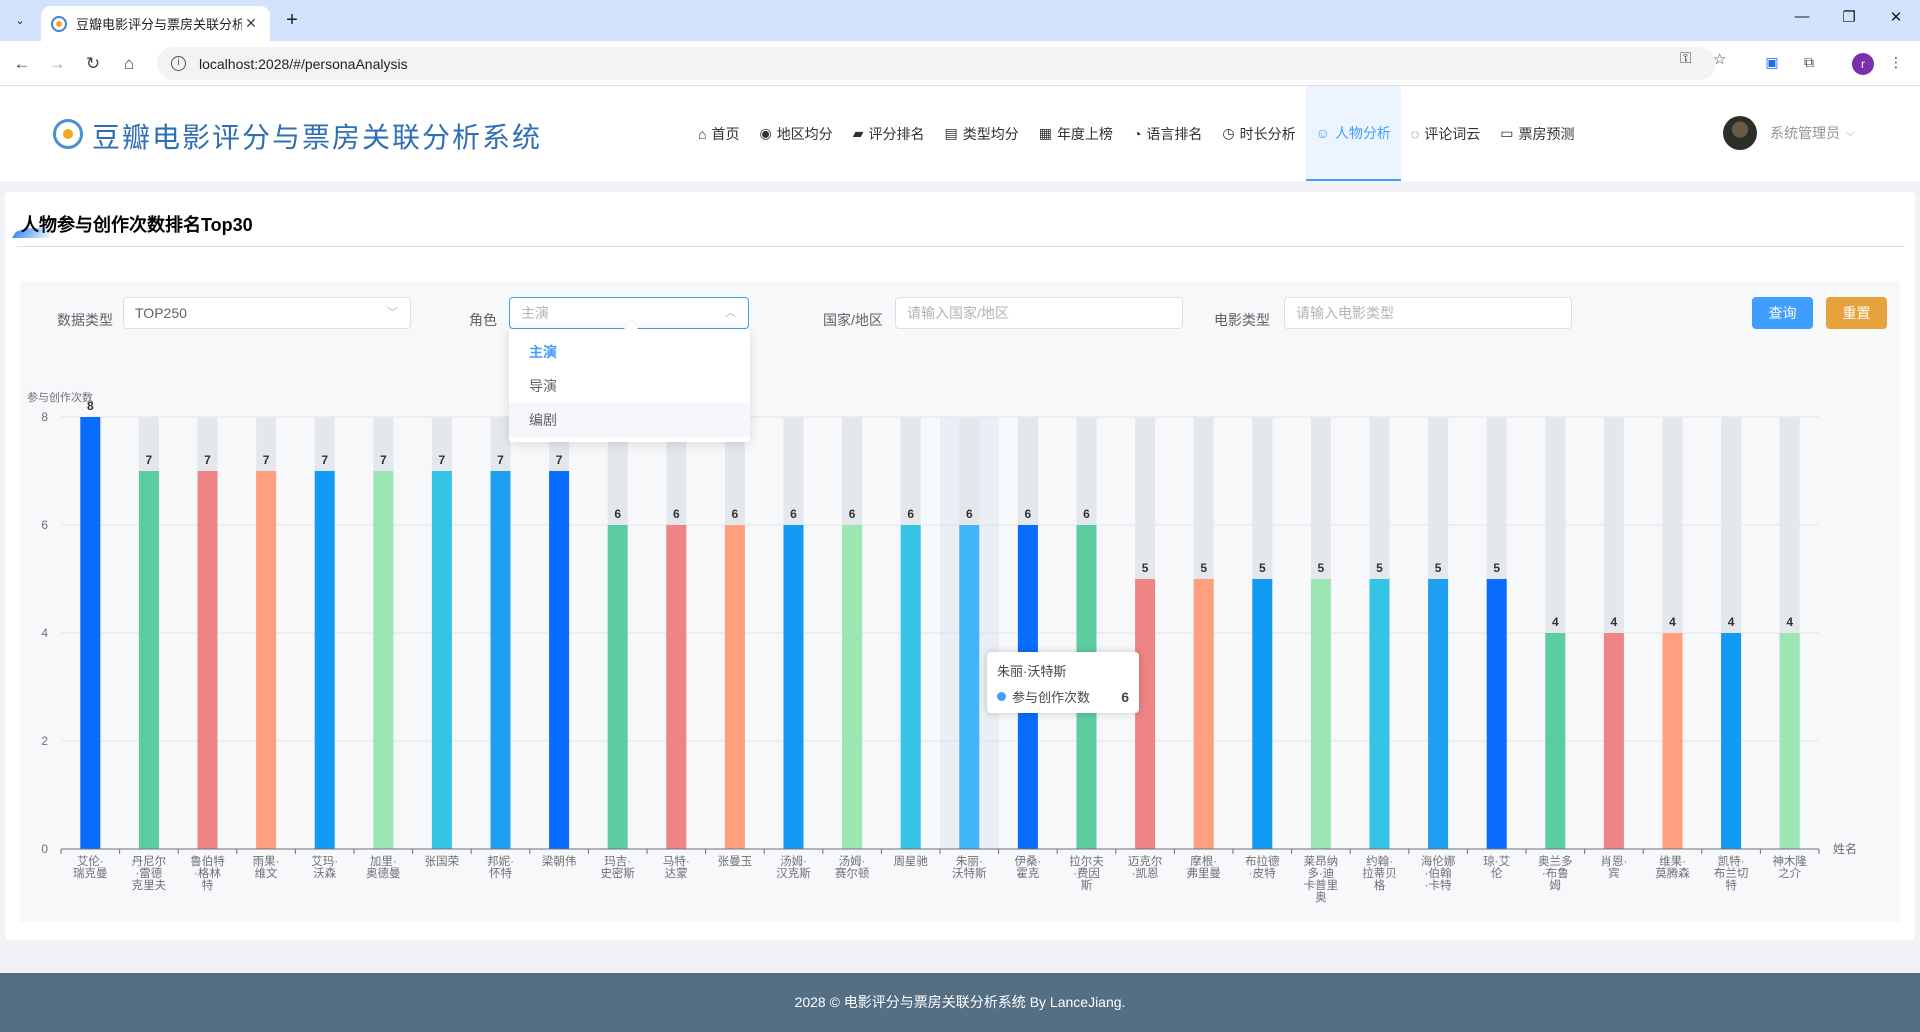 This screenshot has height=1032, width=1920. What do you see at coordinates (1788, 133) in the screenshot?
I see `user-menu: 系统管理员 ⌵` at bounding box center [1788, 133].